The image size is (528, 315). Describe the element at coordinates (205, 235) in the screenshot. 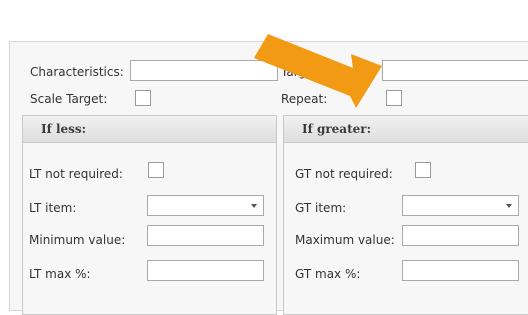

I see `minimum-value-input` at that location.